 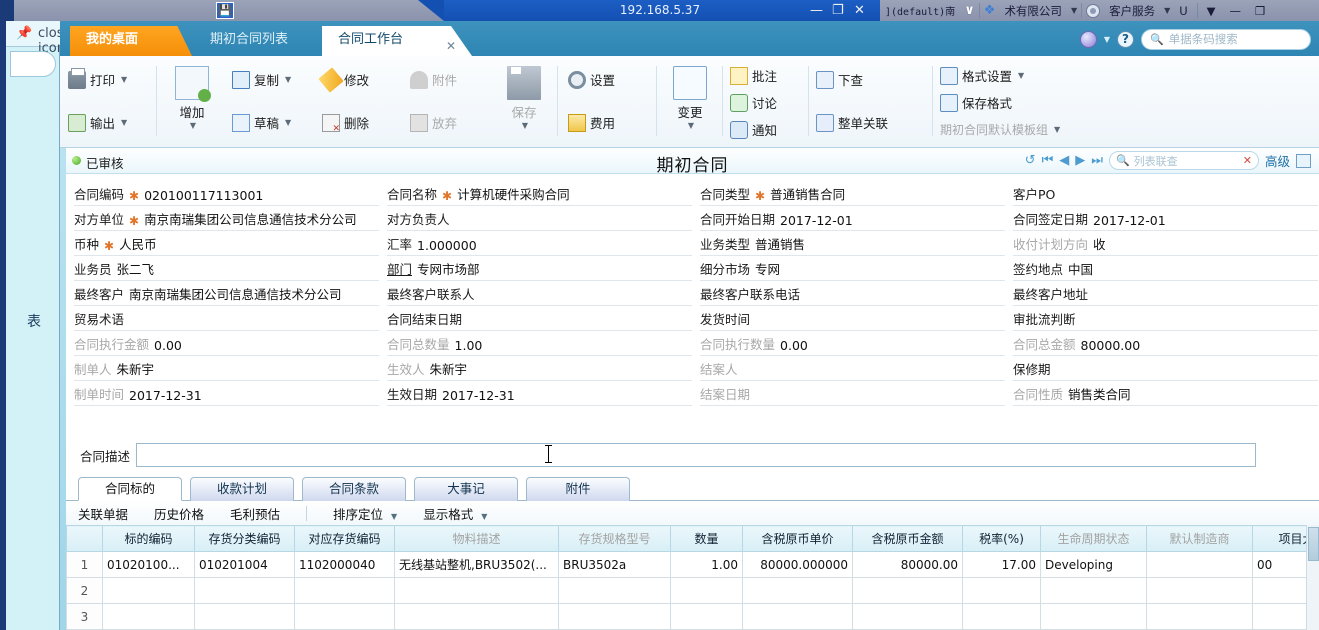 I want to click on field-currency: 币种 ✱ 人民币, so click(x=226, y=244).